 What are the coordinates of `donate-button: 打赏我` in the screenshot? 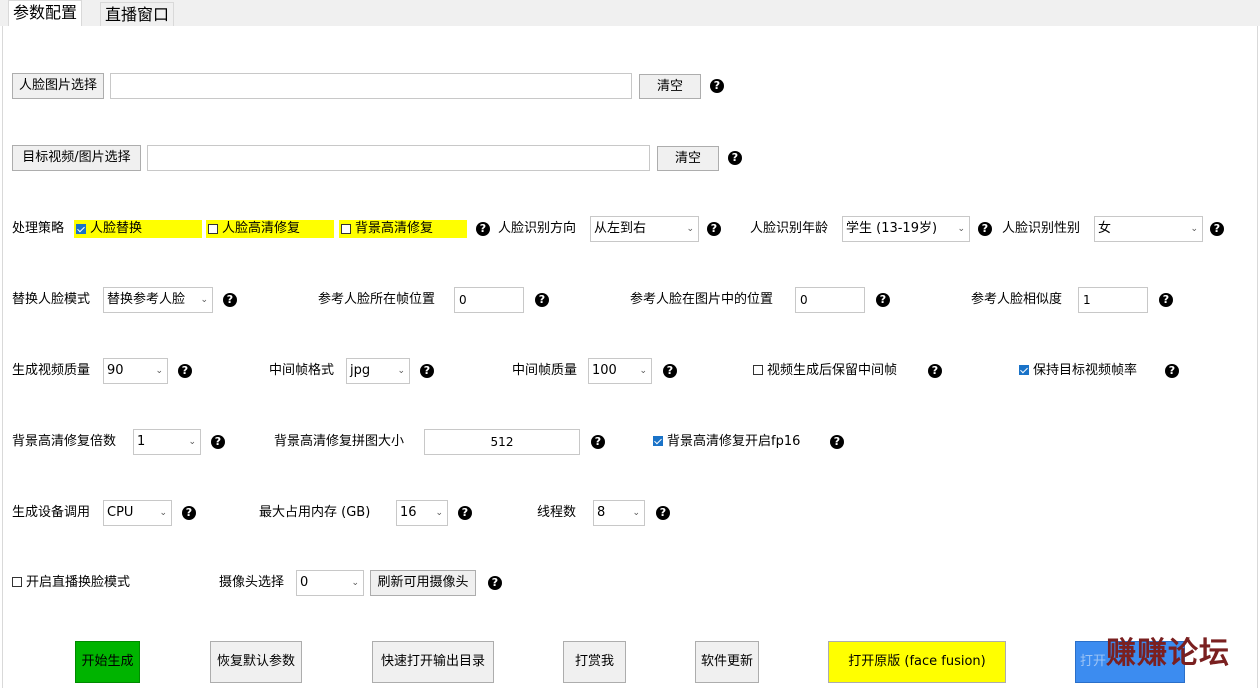 It's located at (594, 662).